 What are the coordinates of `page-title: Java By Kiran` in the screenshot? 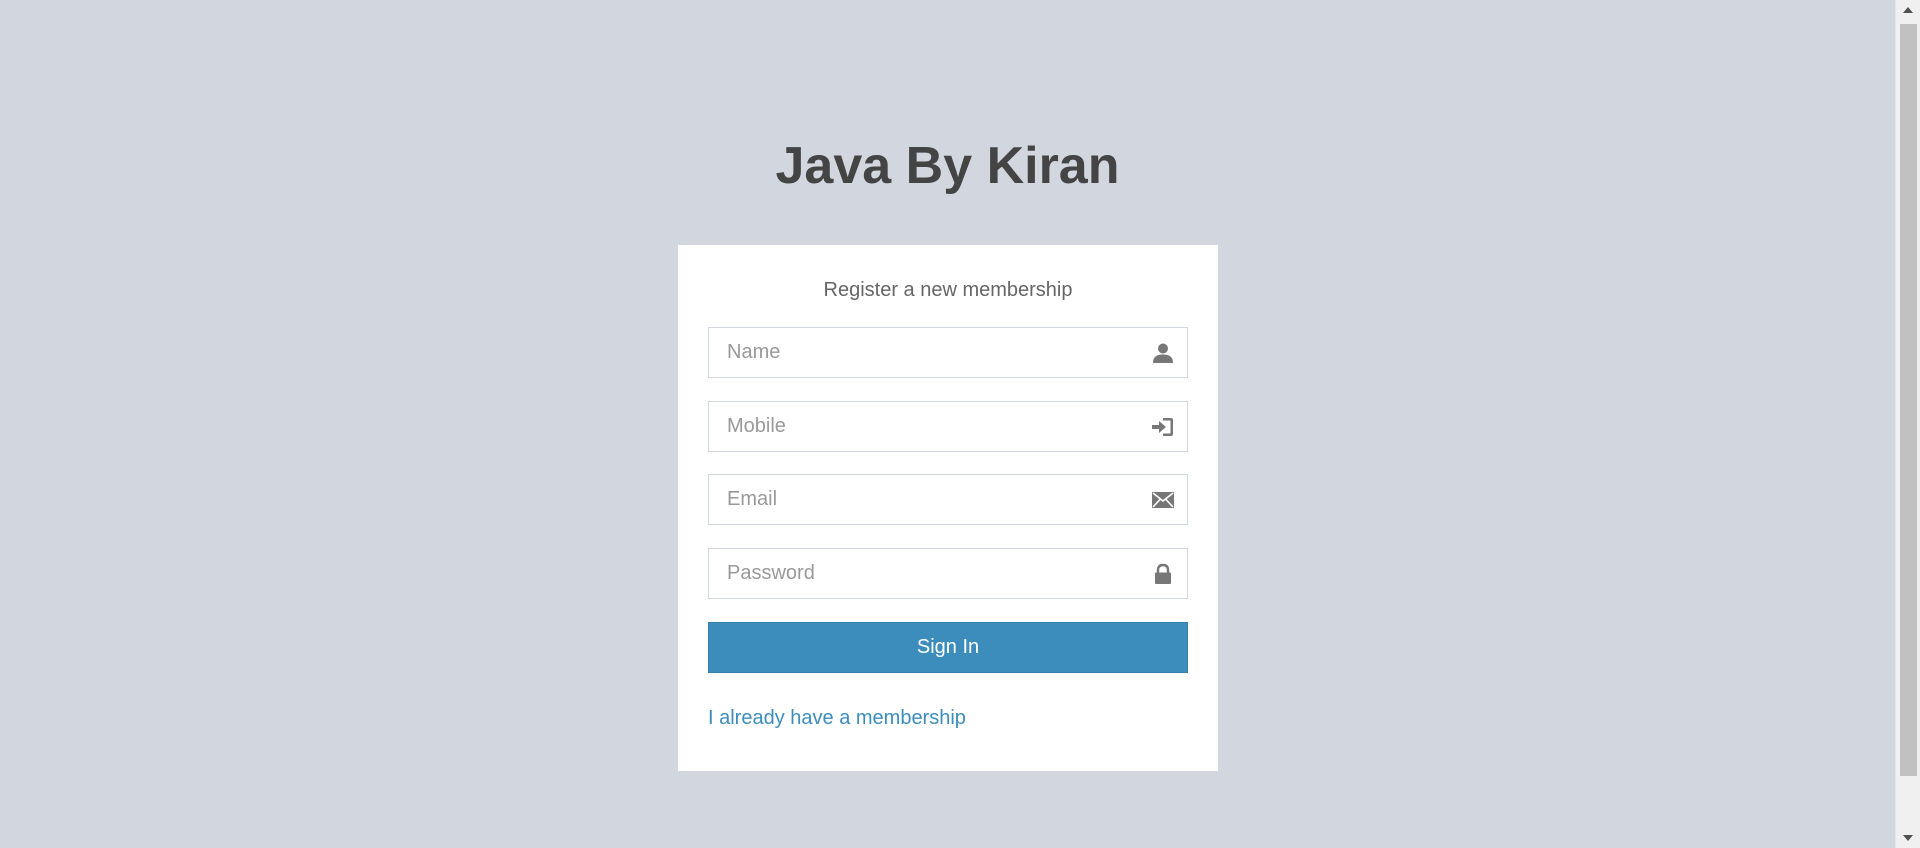 It's located at (947, 166).